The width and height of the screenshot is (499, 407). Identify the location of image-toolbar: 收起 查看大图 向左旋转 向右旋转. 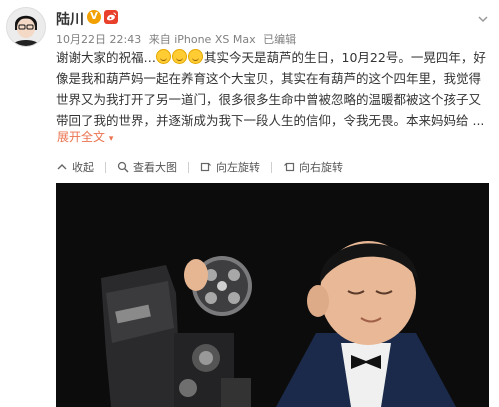
(205, 167).